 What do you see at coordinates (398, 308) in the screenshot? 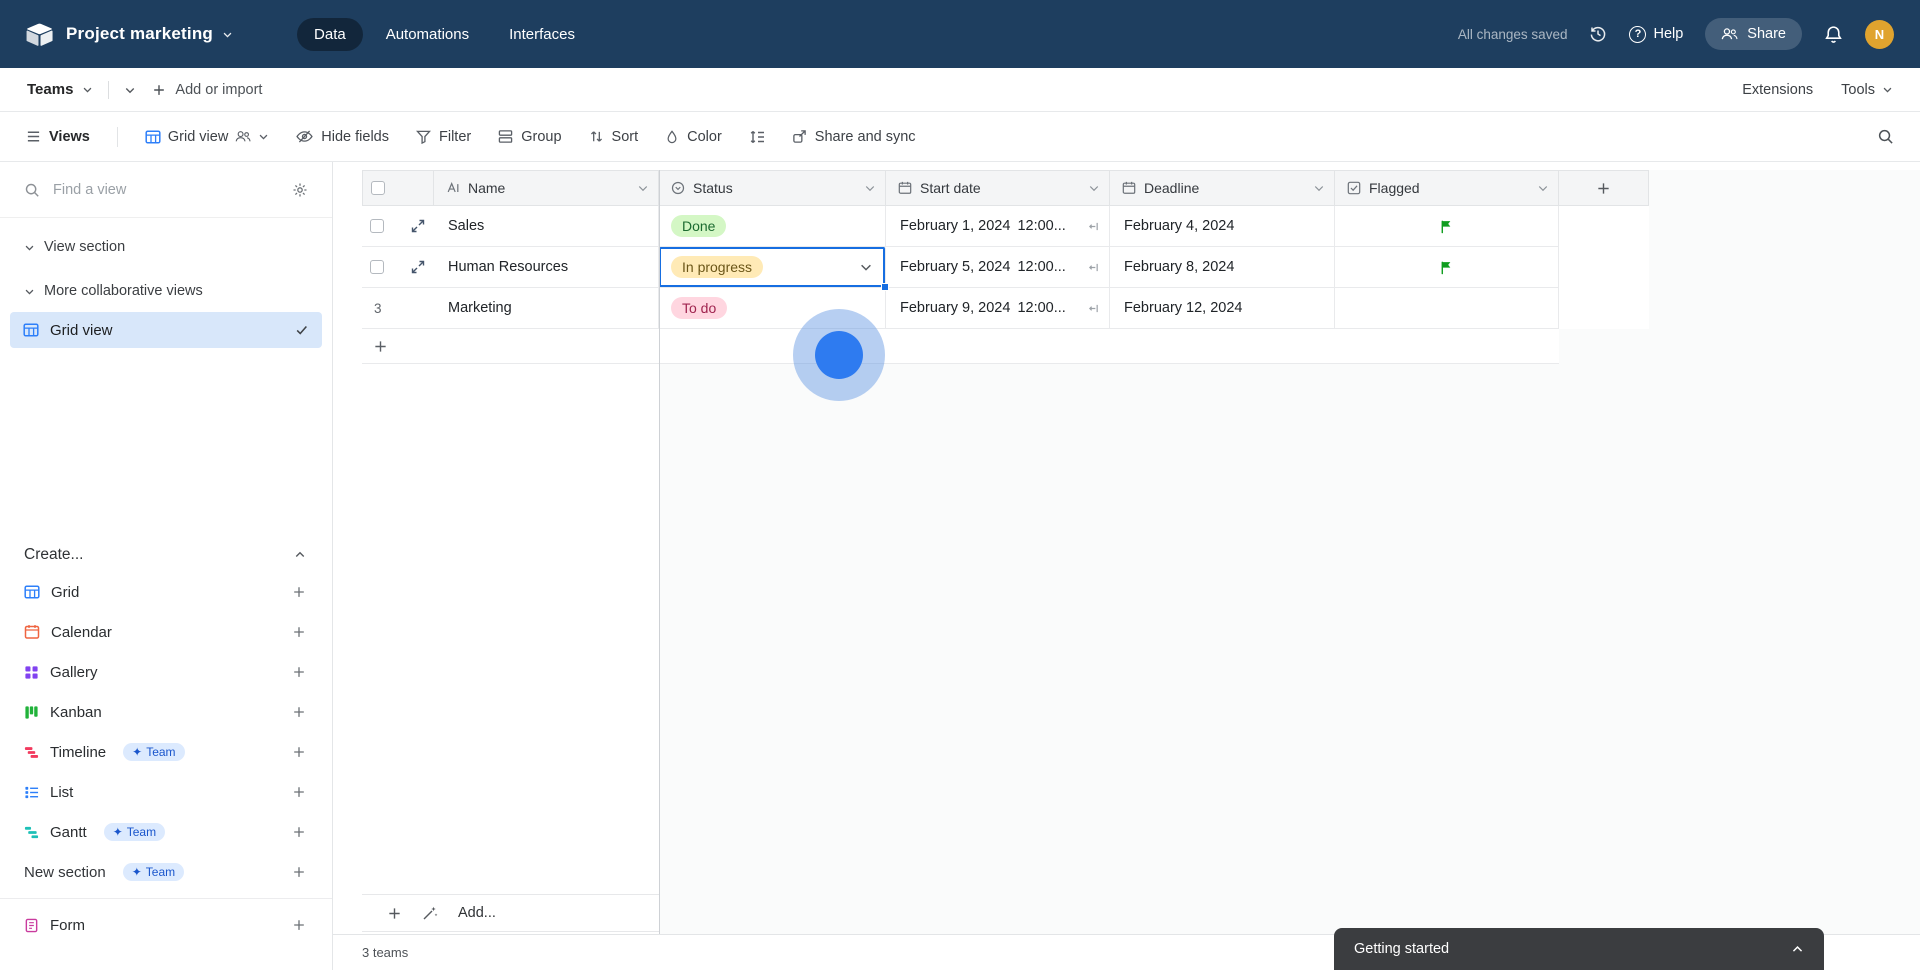
I see `row-select-cell: 3` at bounding box center [398, 308].